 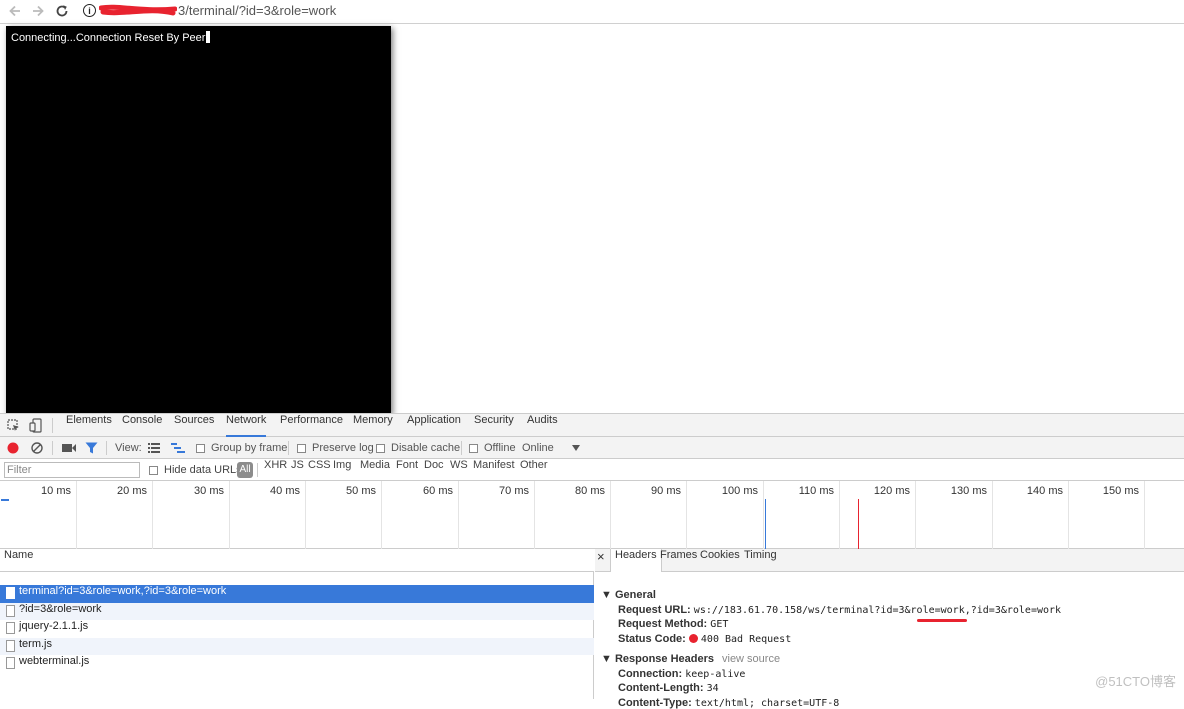 What do you see at coordinates (311, 425) in the screenshot?
I see `tab-performance: Performance` at bounding box center [311, 425].